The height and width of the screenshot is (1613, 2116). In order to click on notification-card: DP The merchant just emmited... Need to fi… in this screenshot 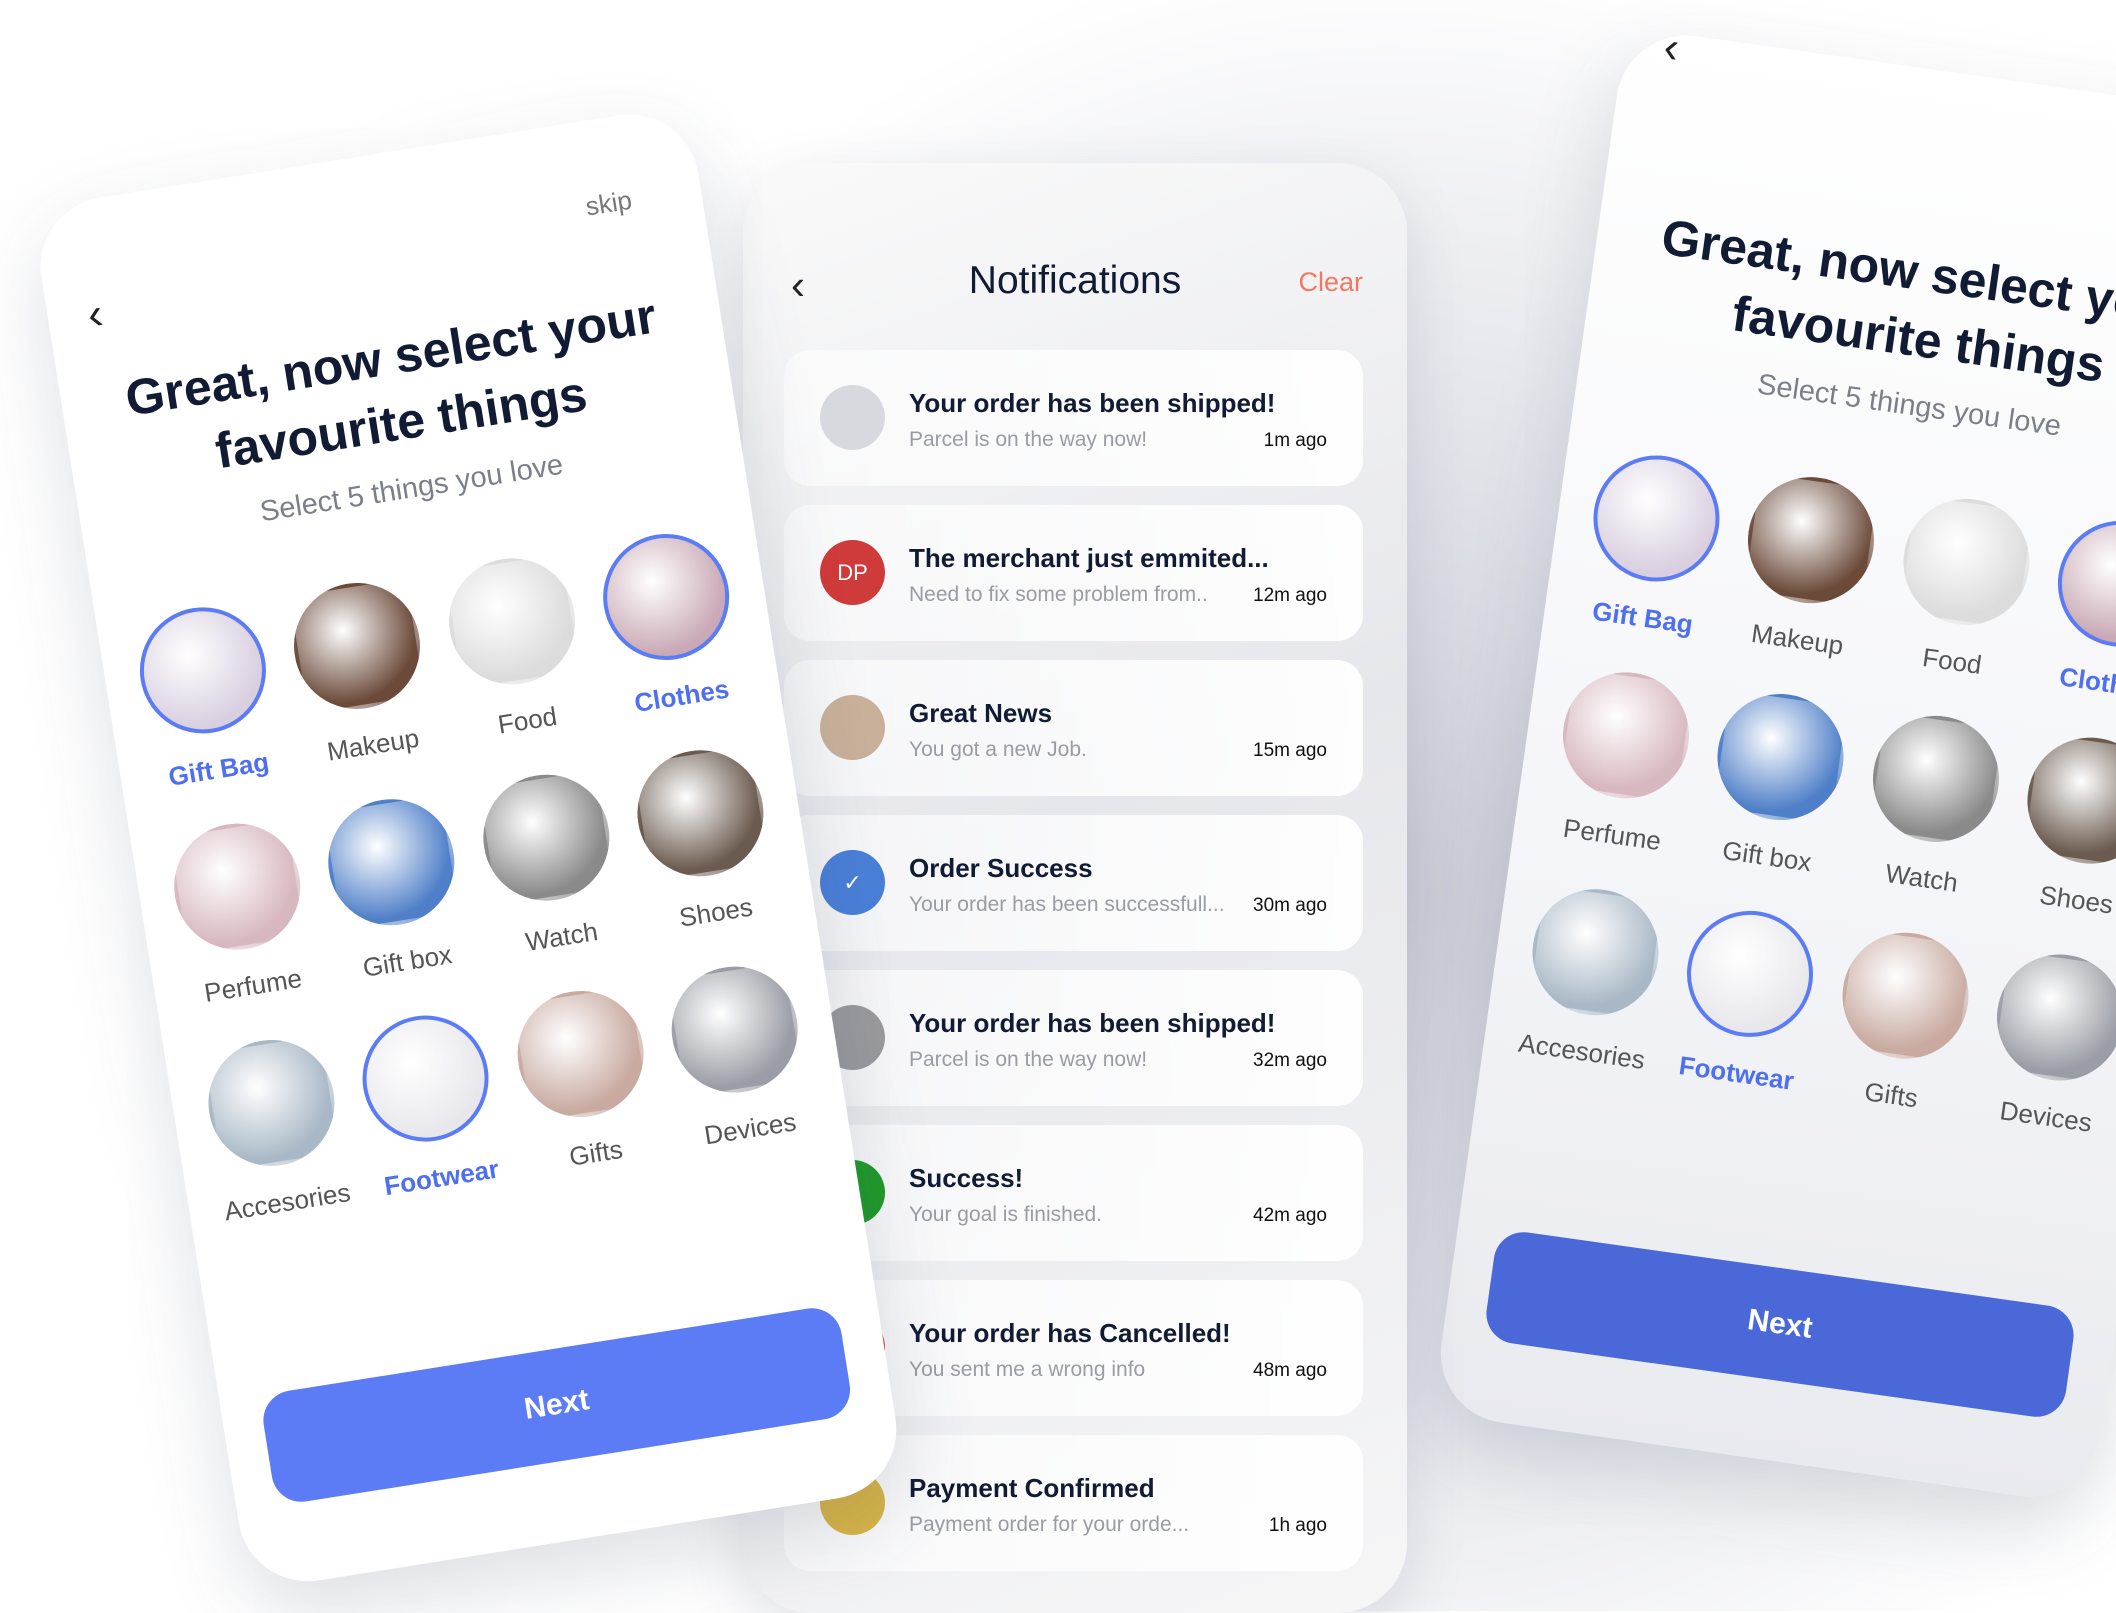, I will do `click(1073, 573)`.